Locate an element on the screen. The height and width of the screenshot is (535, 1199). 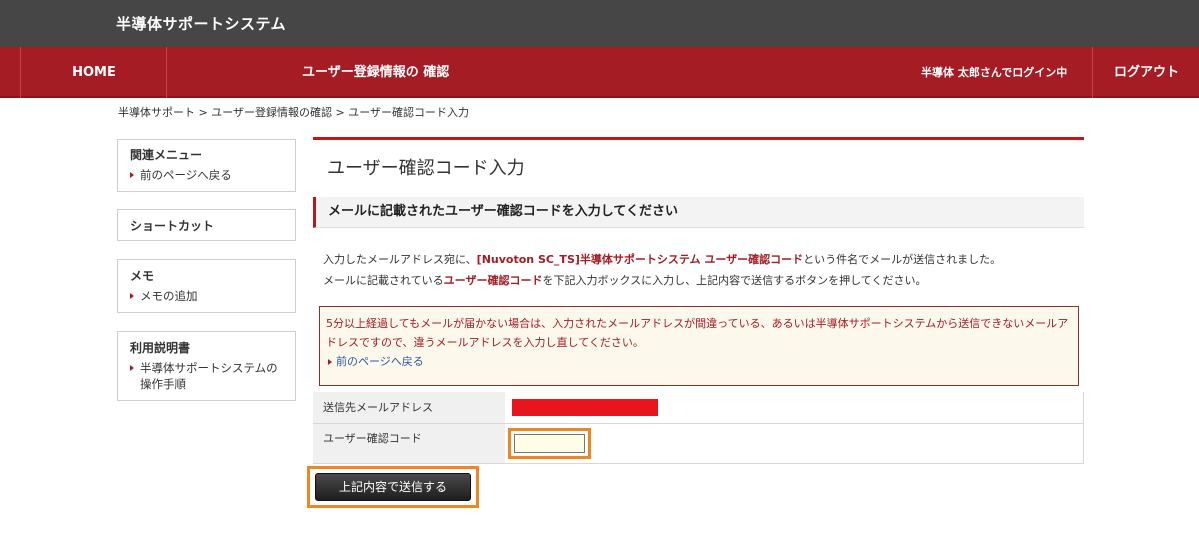
code-value-cell is located at coordinates (794, 443).